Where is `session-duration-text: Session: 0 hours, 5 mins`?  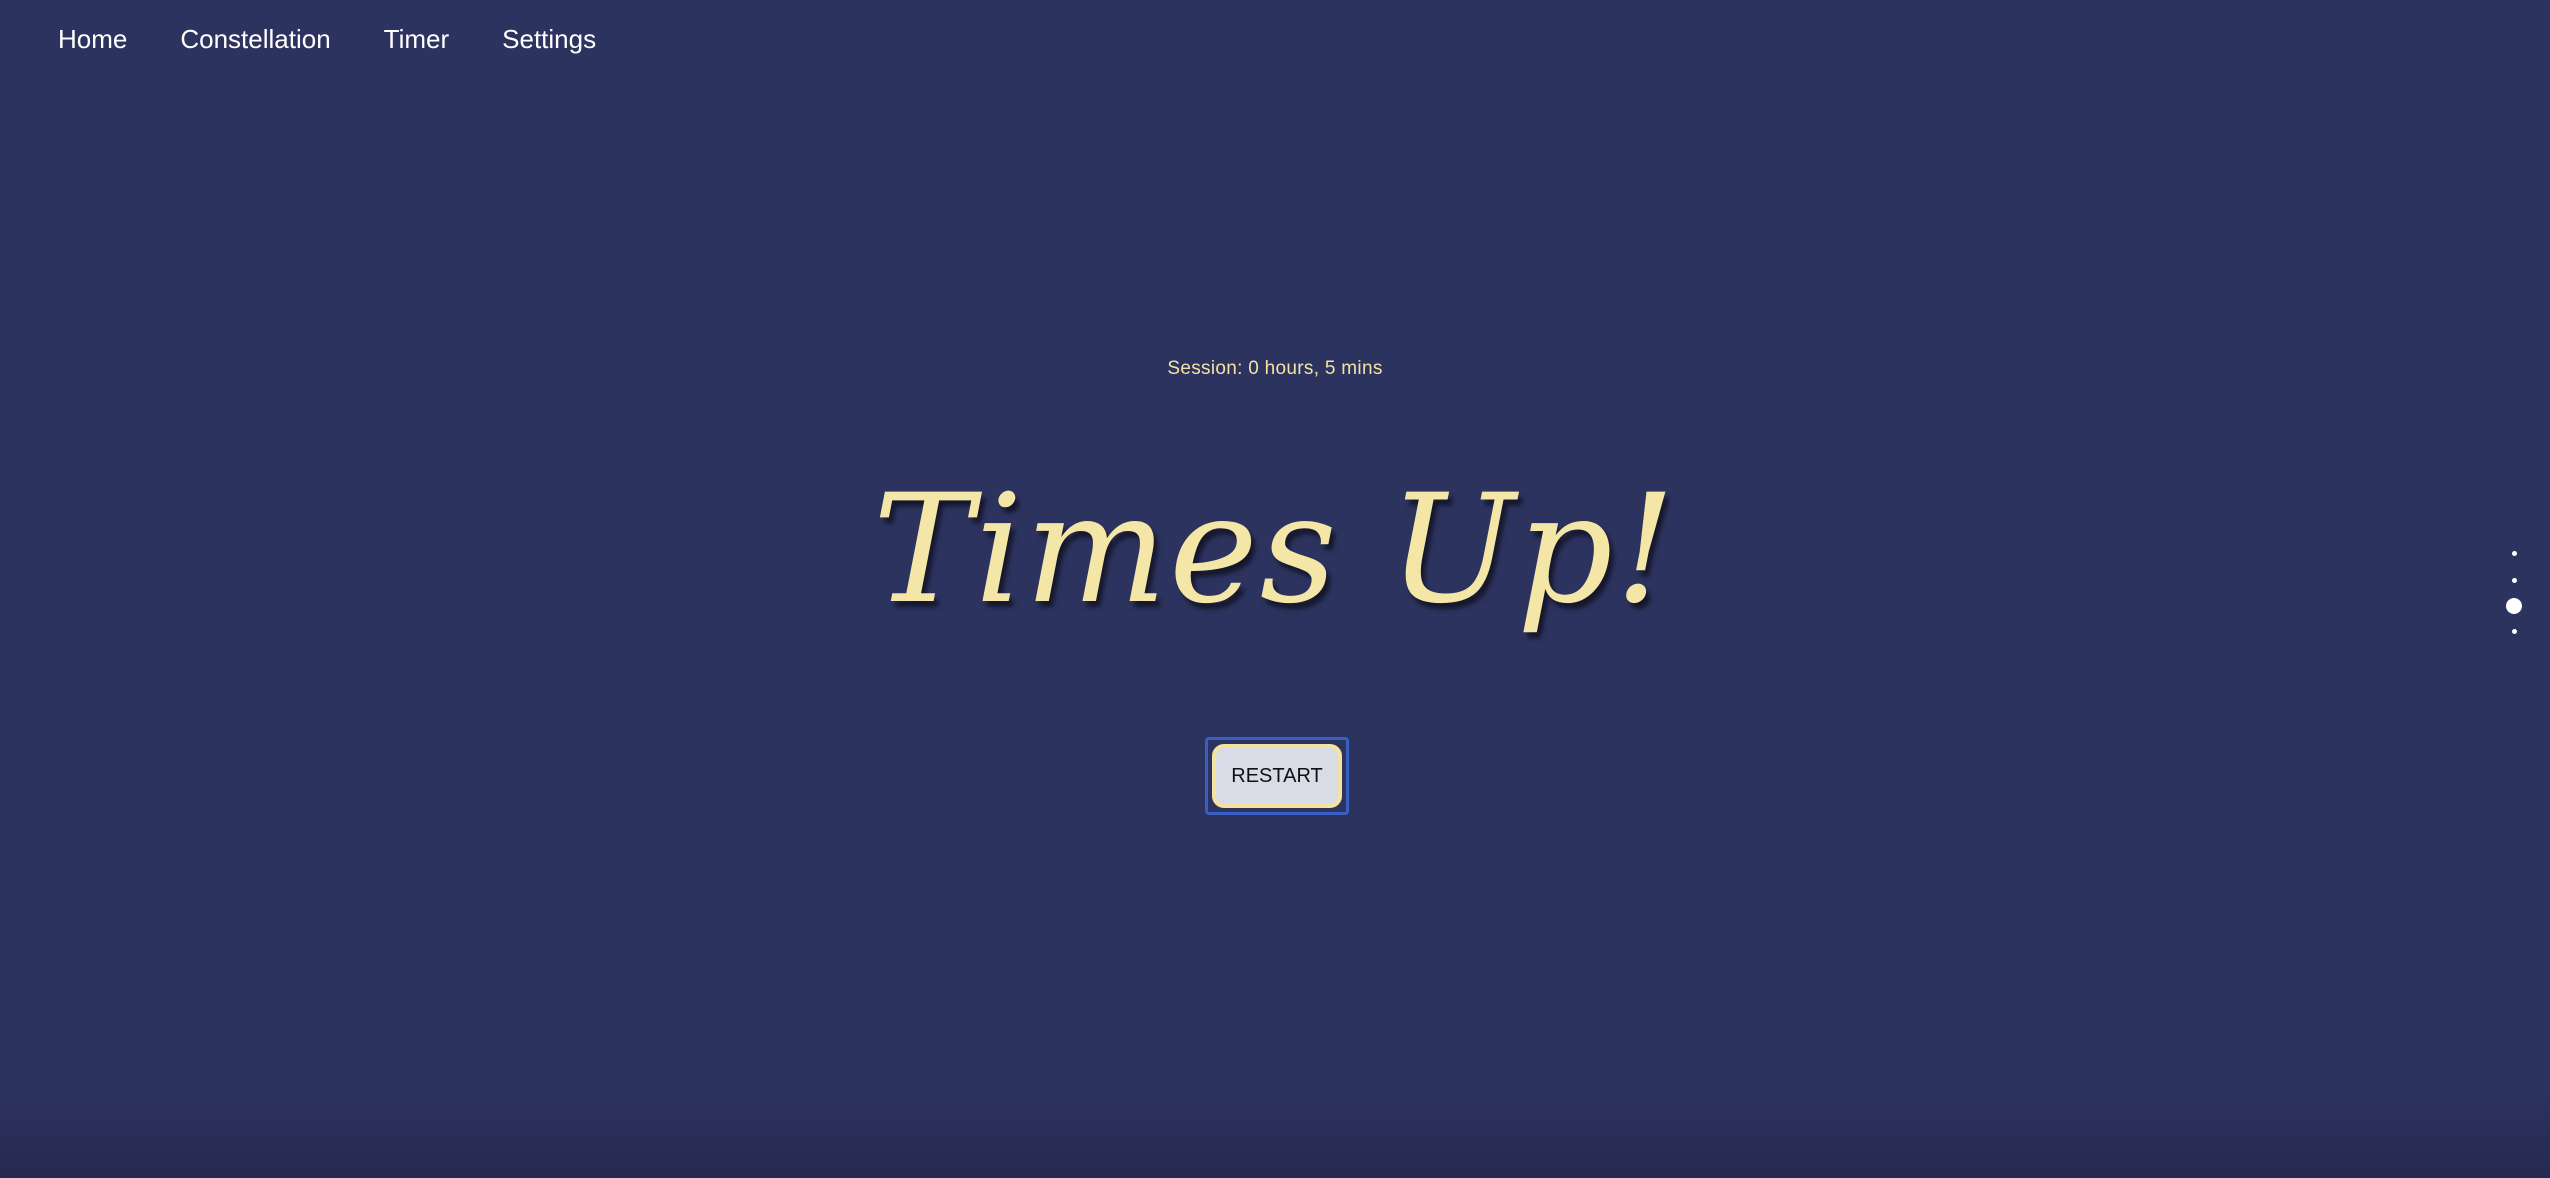 session-duration-text: Session: 0 hours, 5 mins is located at coordinates (1275, 368).